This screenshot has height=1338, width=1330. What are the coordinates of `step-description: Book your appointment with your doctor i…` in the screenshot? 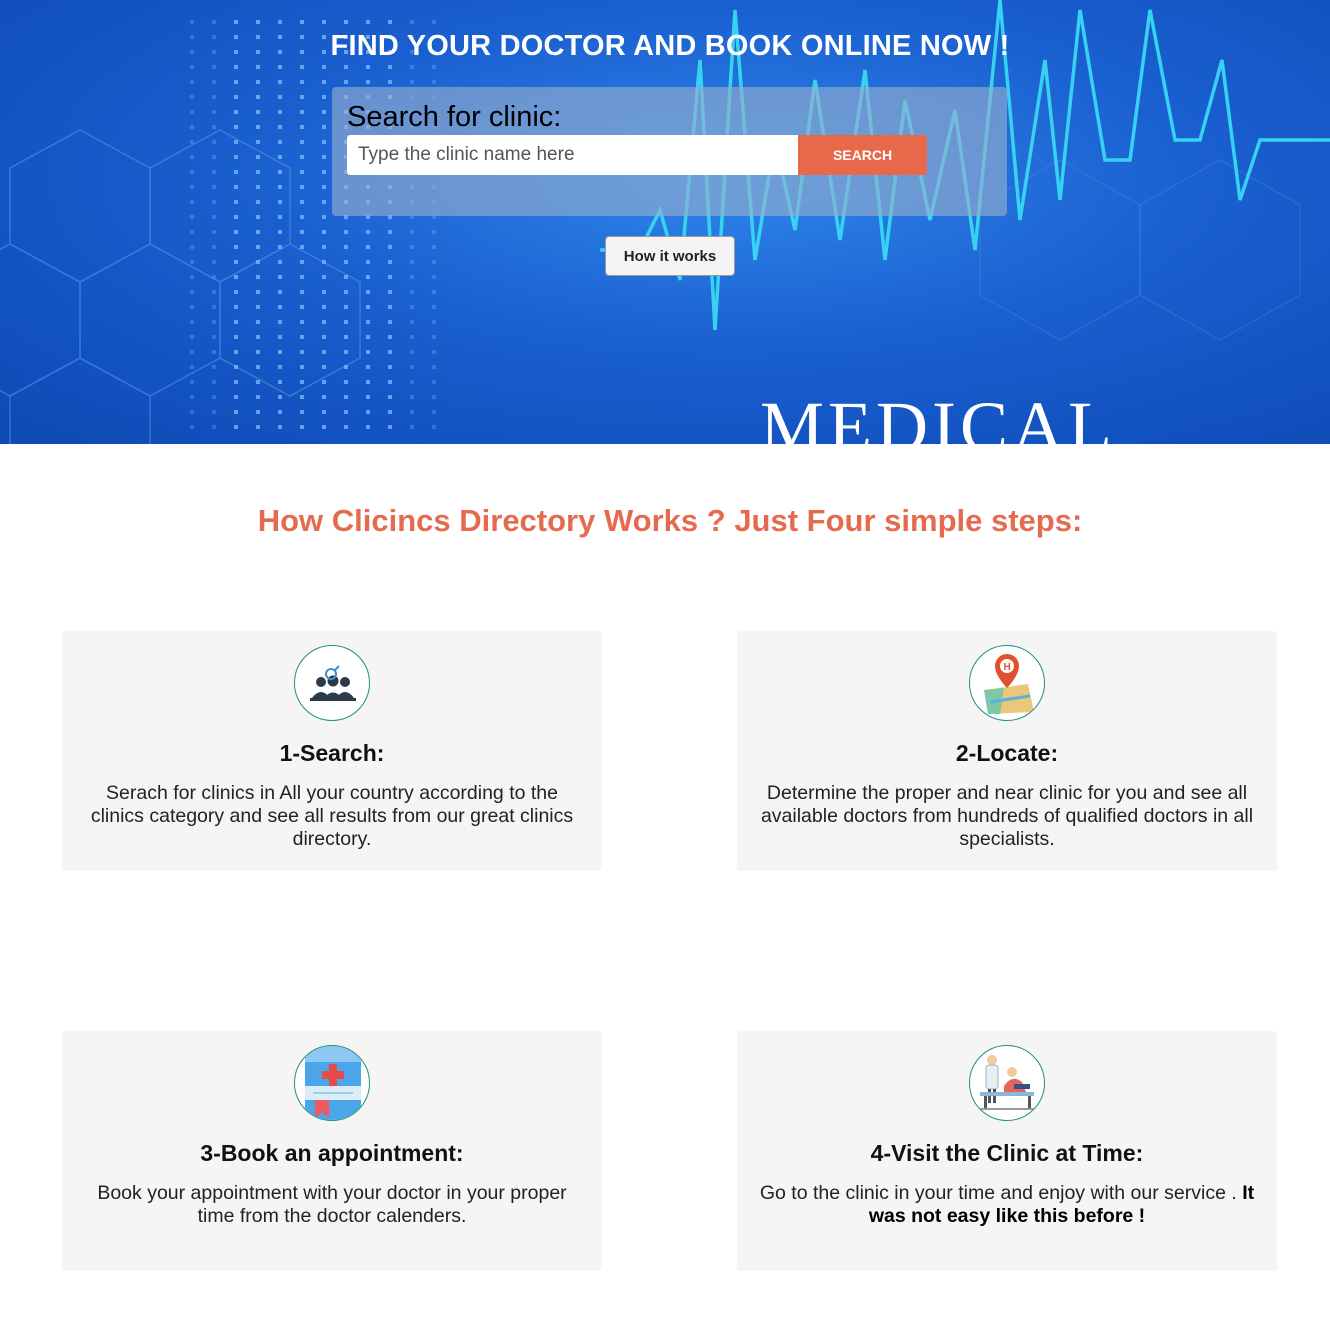 It's located at (332, 1204).